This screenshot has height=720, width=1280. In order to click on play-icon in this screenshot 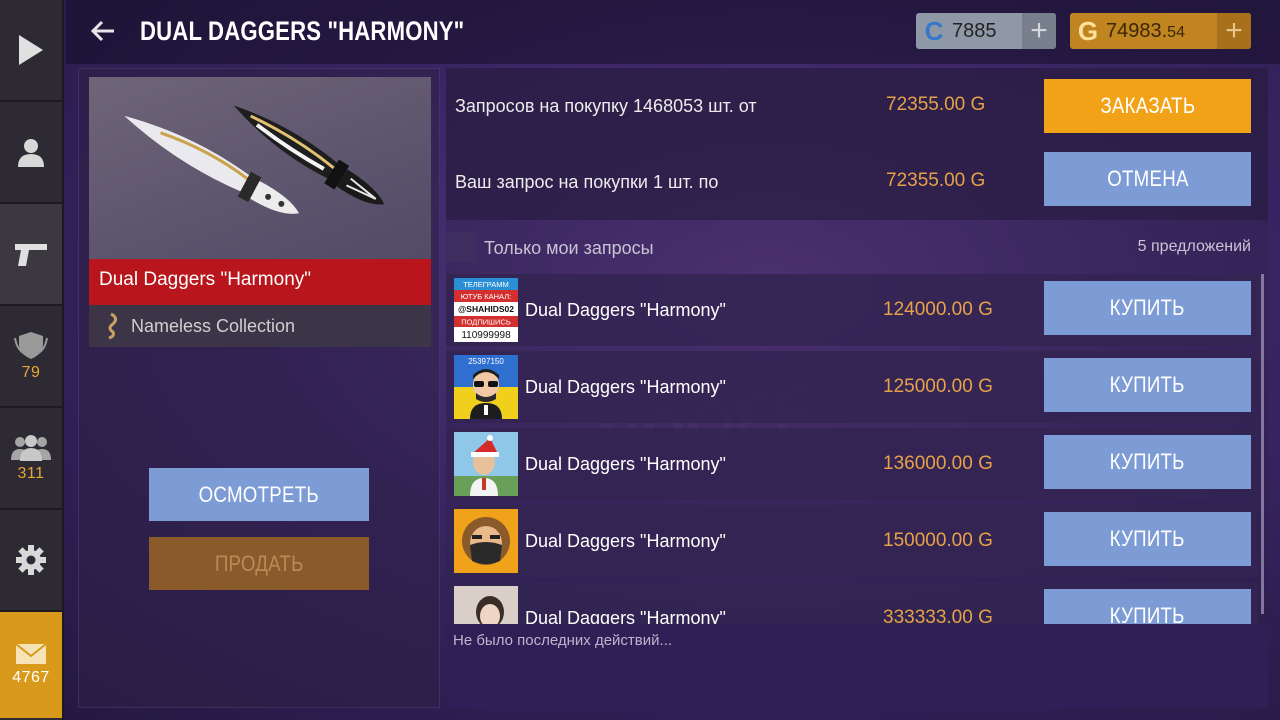, I will do `click(31, 50)`.